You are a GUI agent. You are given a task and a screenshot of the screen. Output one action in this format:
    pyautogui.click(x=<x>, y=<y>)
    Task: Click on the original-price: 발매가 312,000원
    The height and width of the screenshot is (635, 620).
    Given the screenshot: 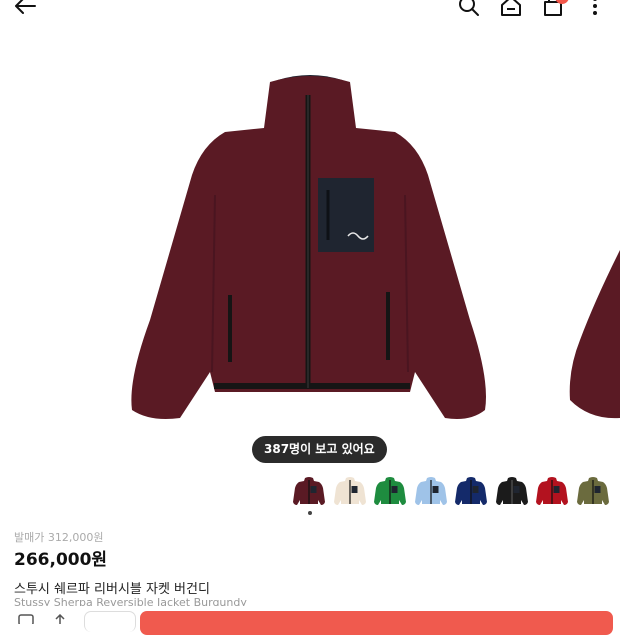 What is the action you would take?
    pyautogui.click(x=59, y=537)
    